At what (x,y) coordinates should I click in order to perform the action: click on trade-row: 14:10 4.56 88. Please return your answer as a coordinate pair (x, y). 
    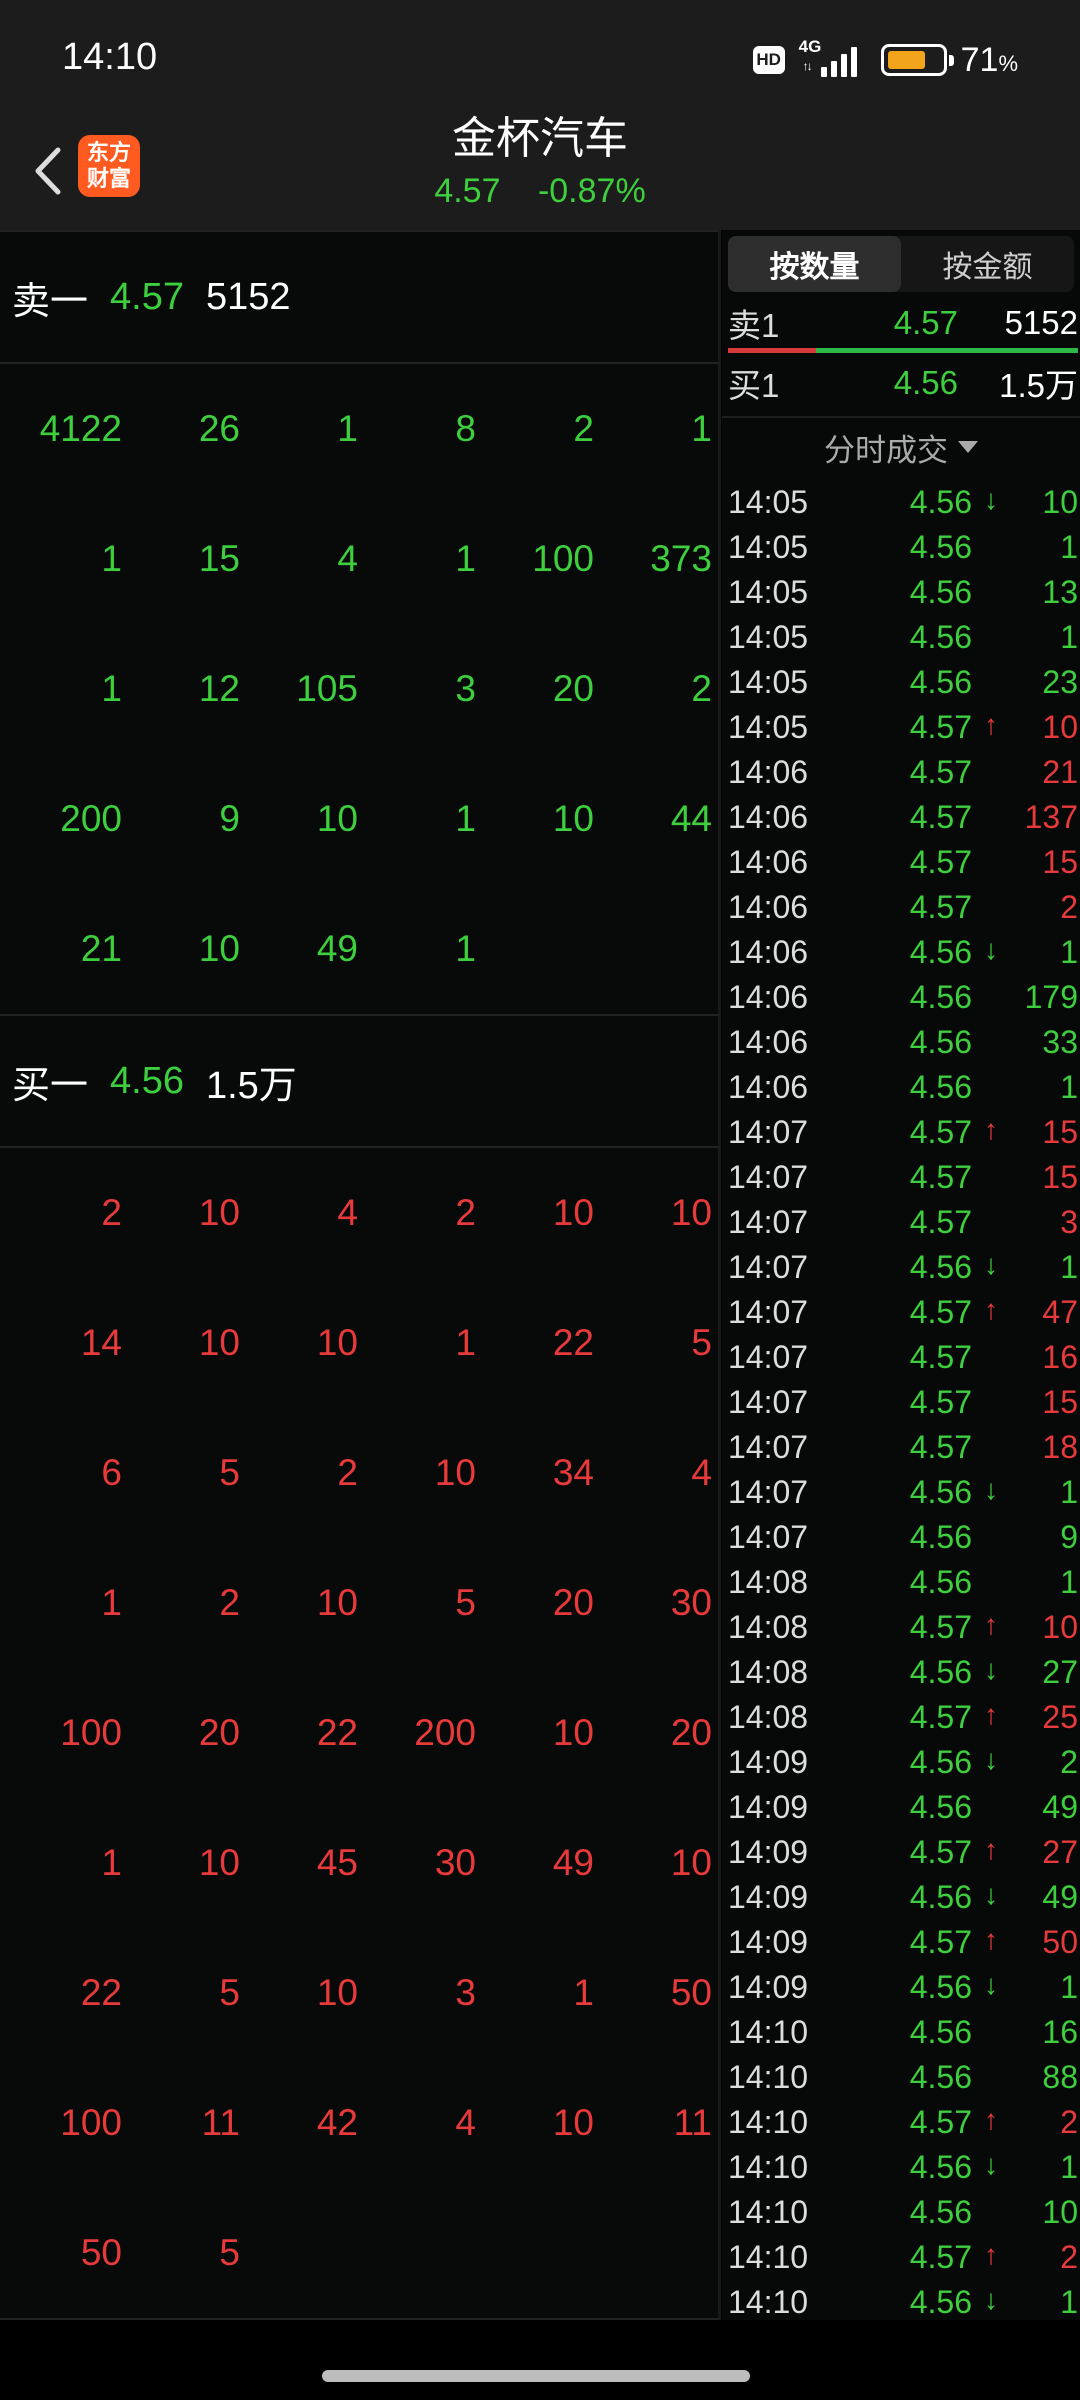
    Looking at the image, I should click on (903, 2077).